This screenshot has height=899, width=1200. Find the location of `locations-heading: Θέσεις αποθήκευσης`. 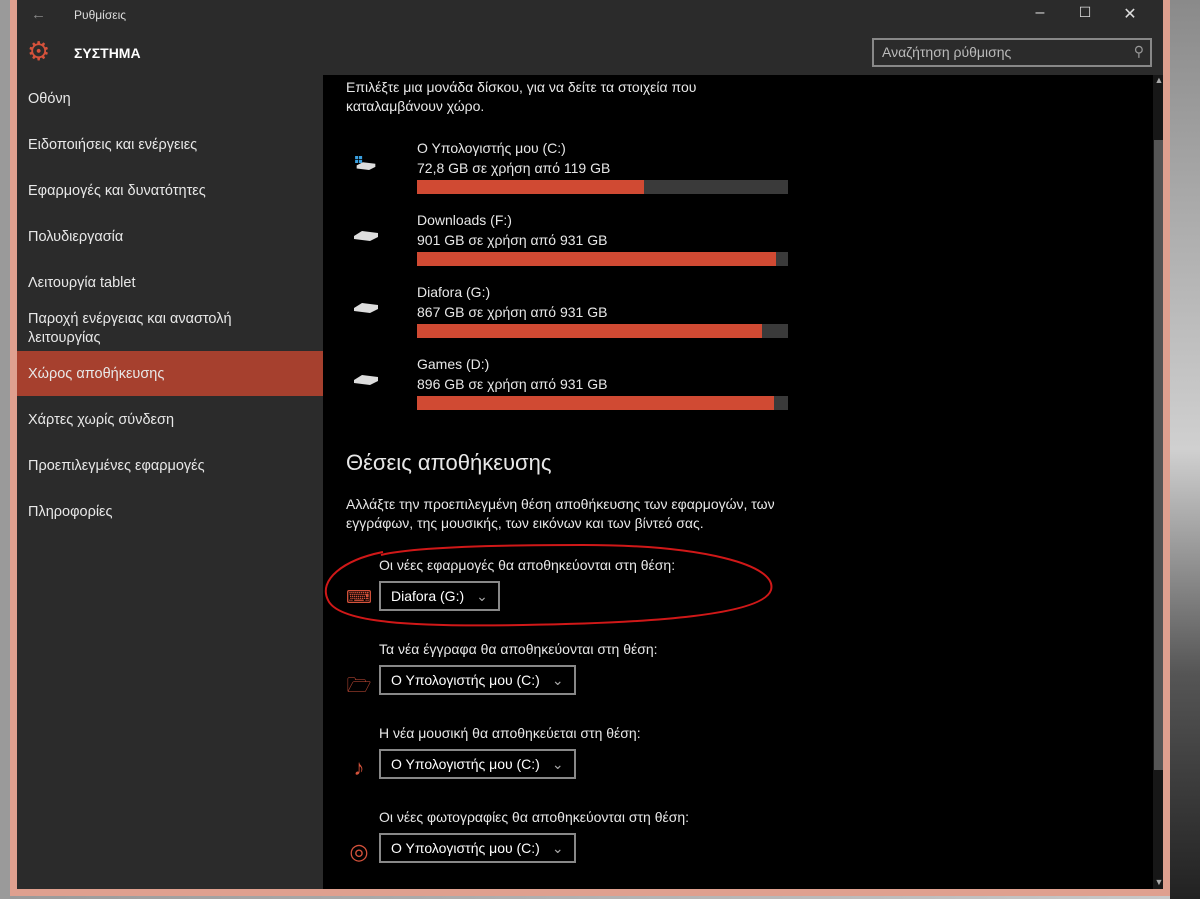

locations-heading: Θέσεις αποθήκευσης is located at coordinates (449, 462).